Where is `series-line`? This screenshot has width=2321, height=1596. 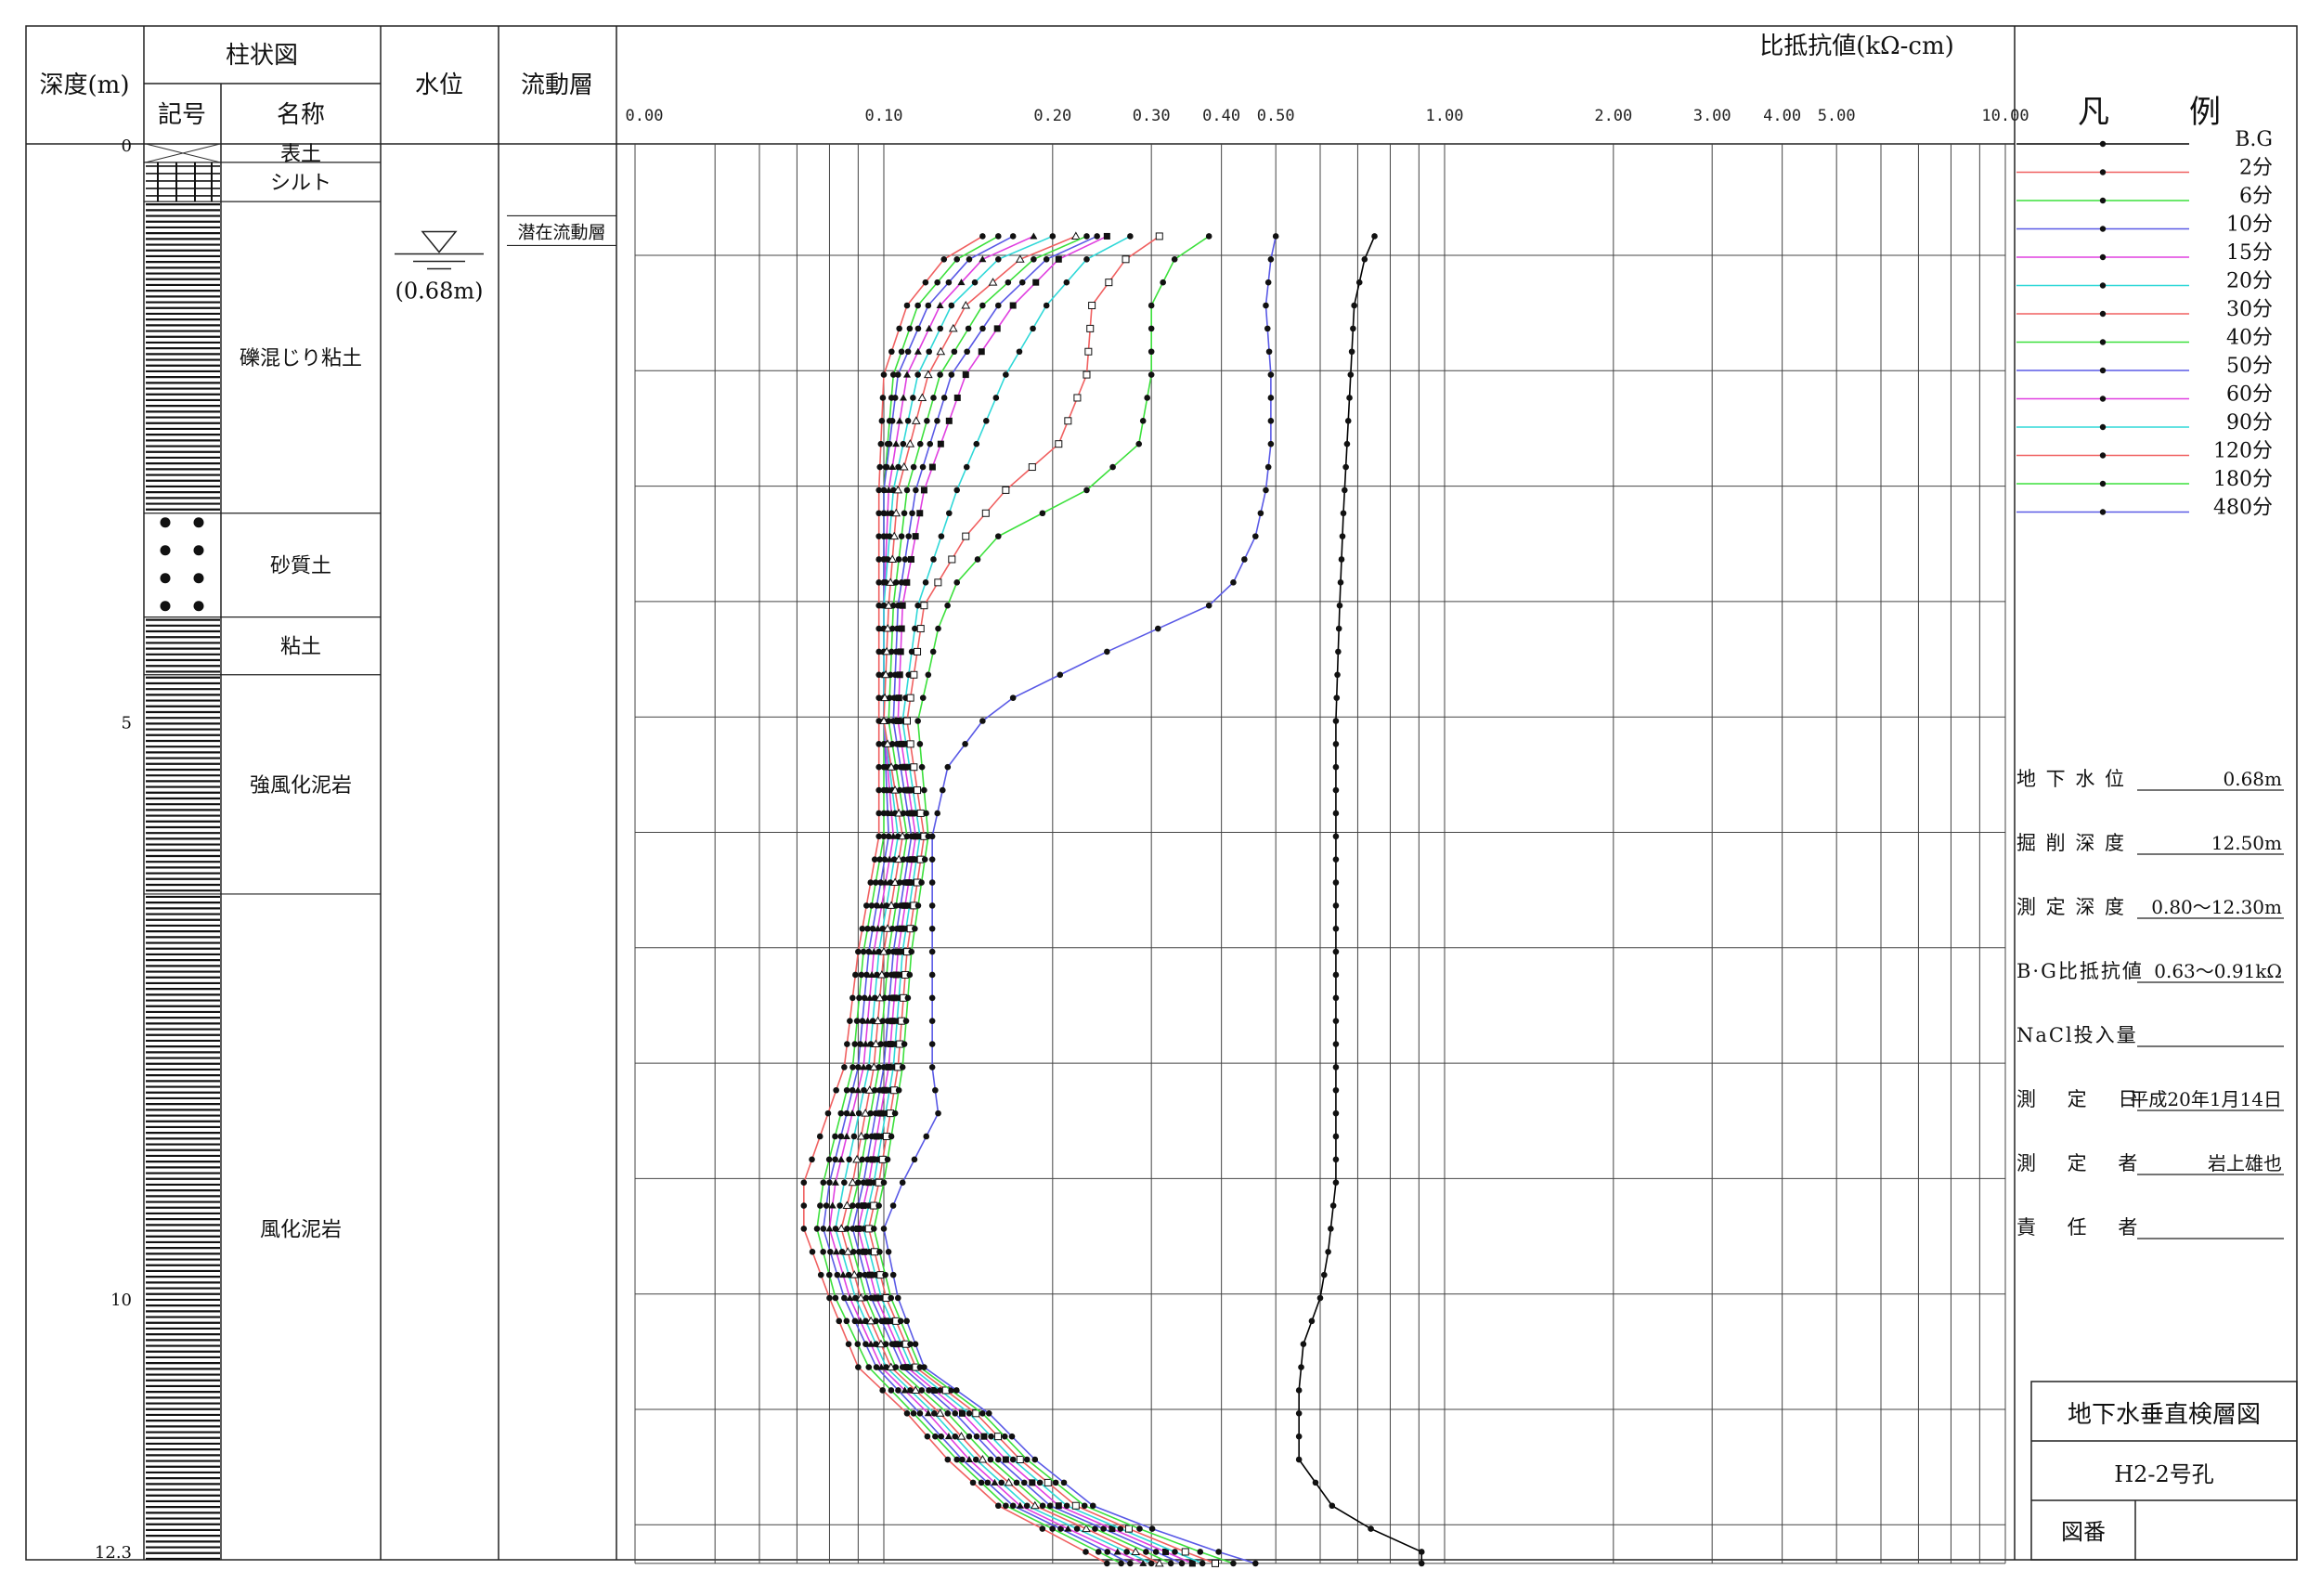 series-line is located at coordinates (1361, 900).